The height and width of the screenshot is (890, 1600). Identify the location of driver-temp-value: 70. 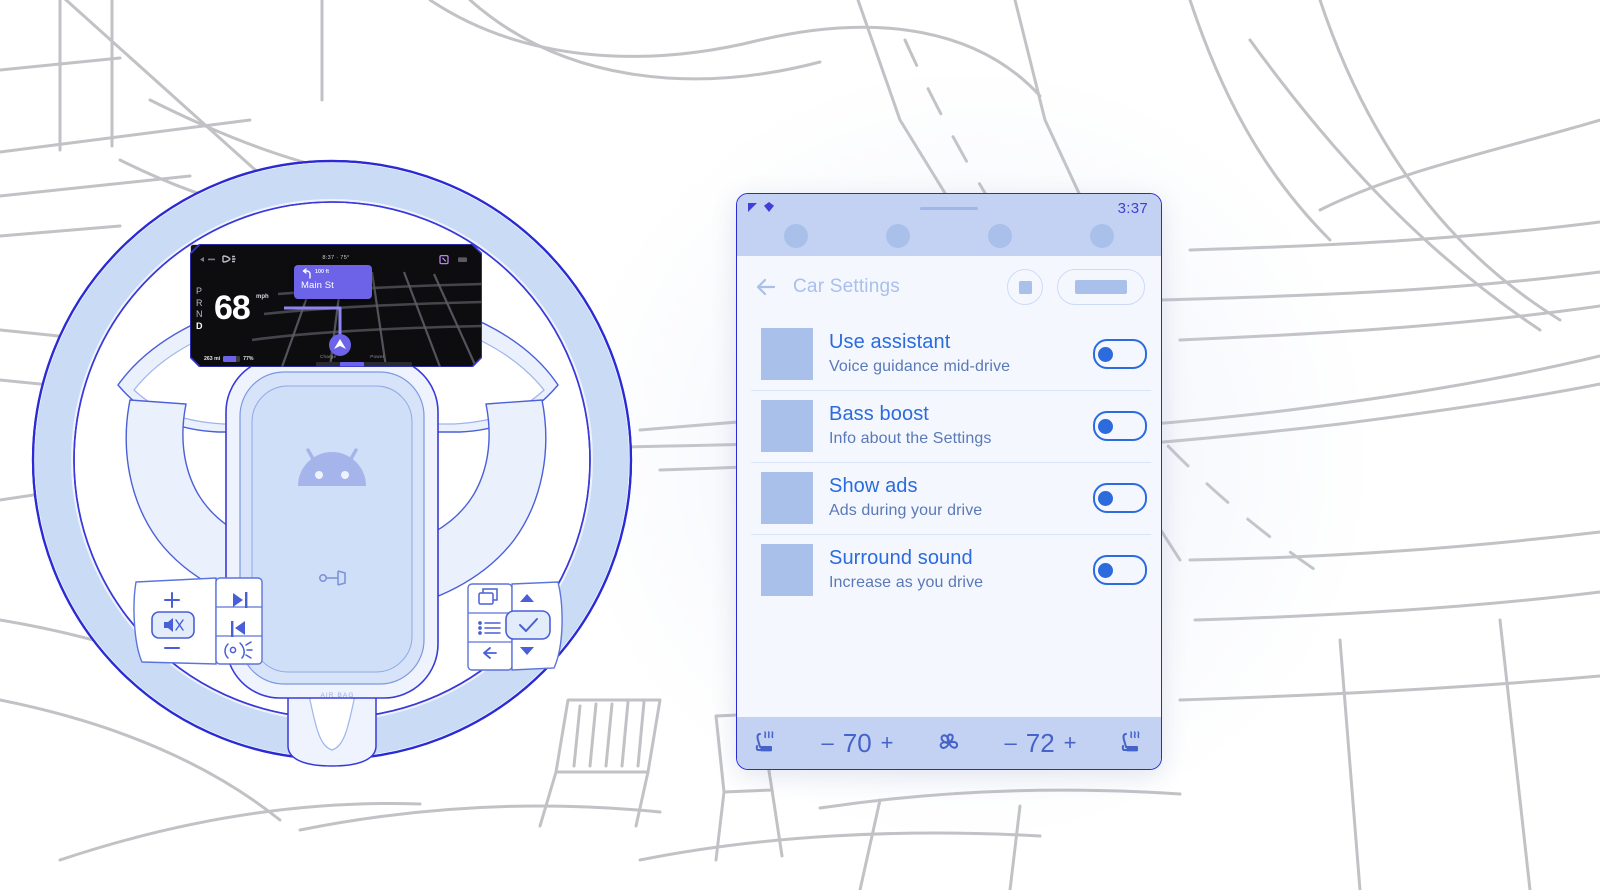
(857, 742).